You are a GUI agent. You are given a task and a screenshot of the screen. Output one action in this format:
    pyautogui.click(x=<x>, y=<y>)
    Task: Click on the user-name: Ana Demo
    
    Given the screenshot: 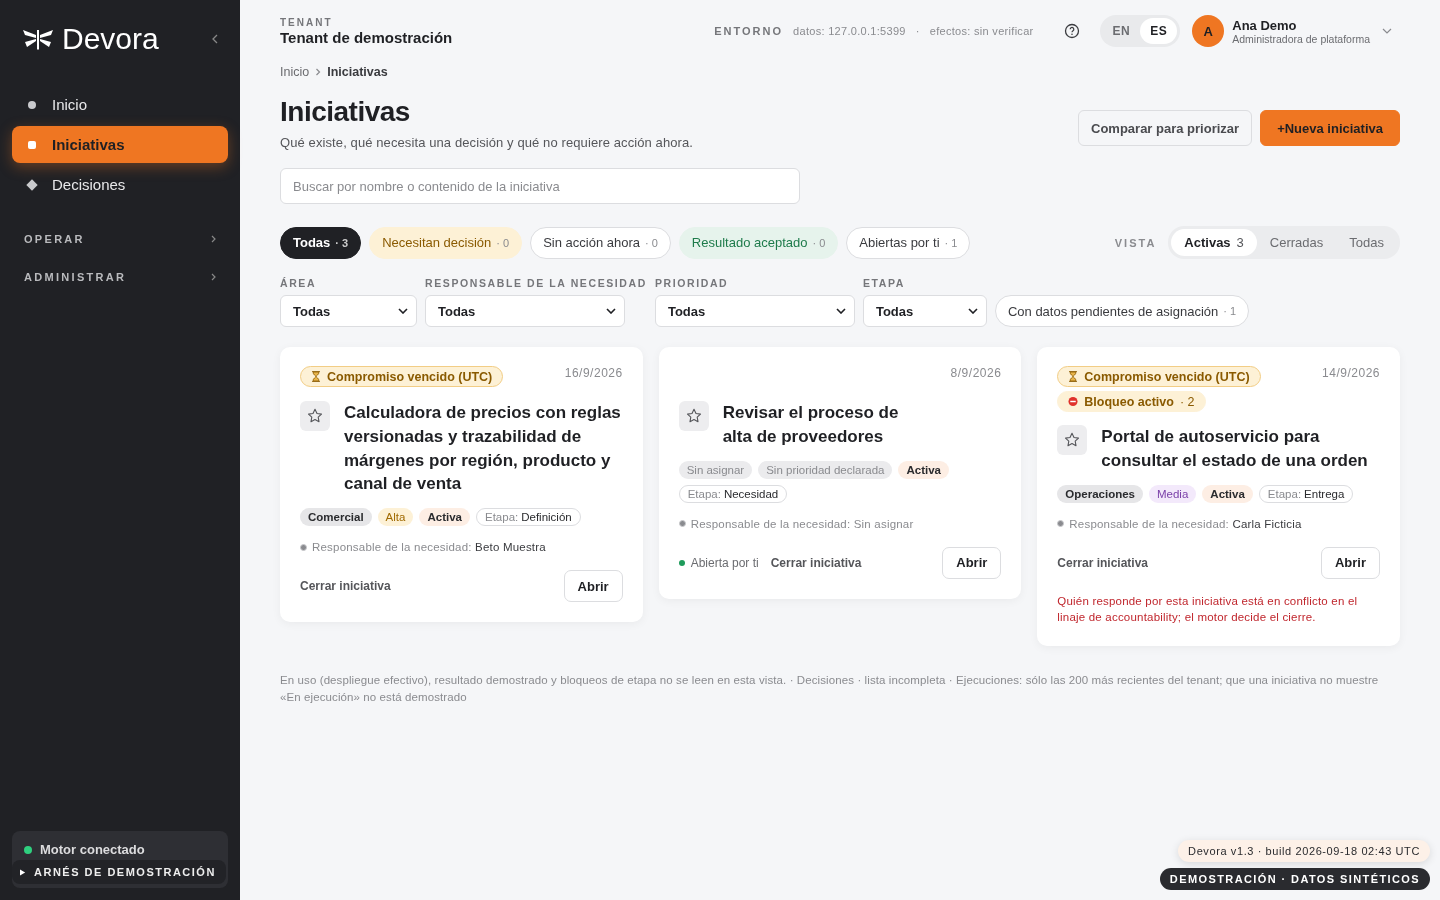 What is the action you would take?
    pyautogui.click(x=1265, y=25)
    